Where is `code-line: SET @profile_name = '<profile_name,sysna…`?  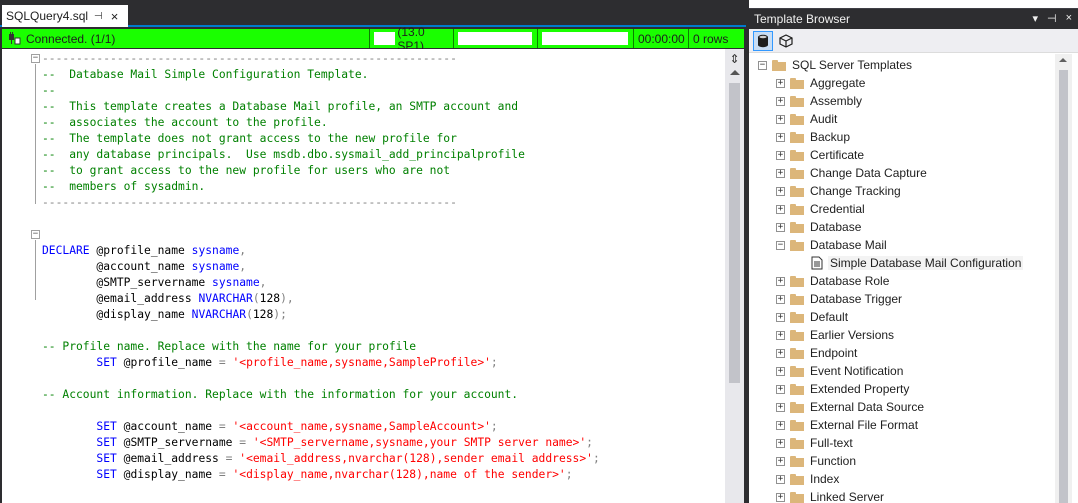
code-line: SET @profile_name = '<profile_name,sysna… is located at coordinates (321, 363).